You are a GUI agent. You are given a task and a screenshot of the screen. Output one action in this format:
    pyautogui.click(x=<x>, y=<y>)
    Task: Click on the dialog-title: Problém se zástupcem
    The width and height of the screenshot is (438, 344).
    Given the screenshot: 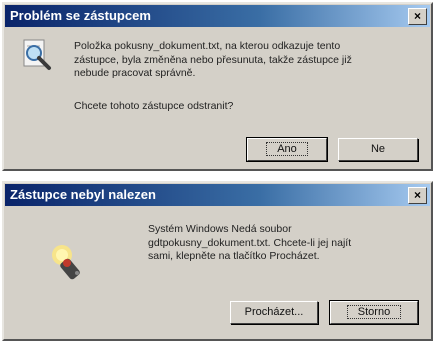 What is the action you would take?
    pyautogui.click(x=80, y=15)
    